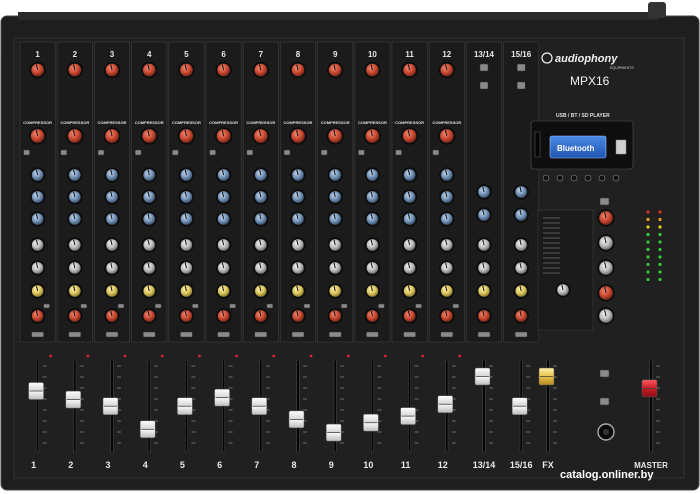 The image size is (700, 494). What do you see at coordinates (621, 147) in the screenshot?
I see `usb-port` at bounding box center [621, 147].